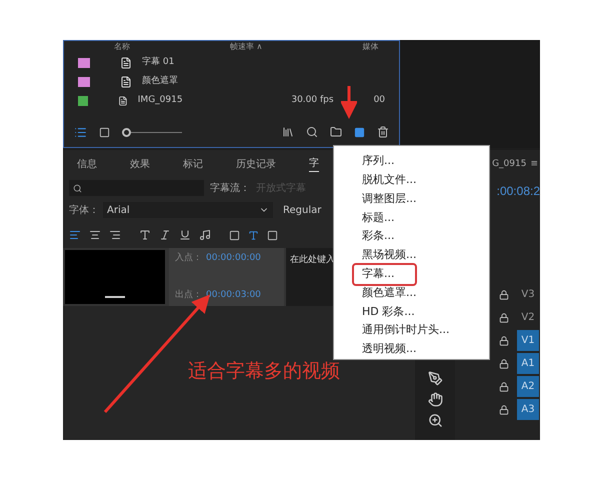  I want to click on pen-tool-icon, so click(435, 378).